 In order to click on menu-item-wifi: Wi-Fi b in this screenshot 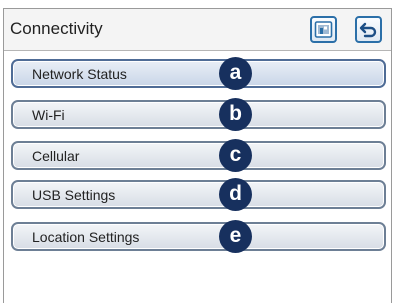, I will do `click(198, 114)`.